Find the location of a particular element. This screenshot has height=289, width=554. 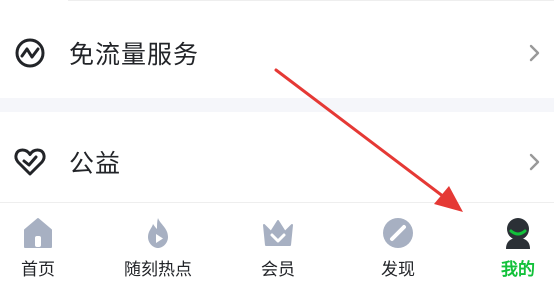

tab-mine: 我的 is located at coordinates (508, 250).